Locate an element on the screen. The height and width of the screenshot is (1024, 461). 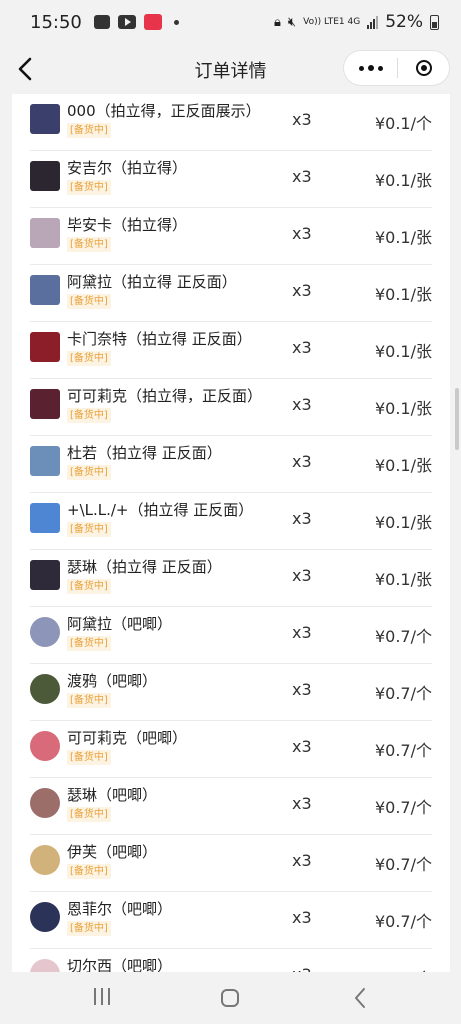
order-item-row: 瑟琳（吧唧） [备货中] x3 ¥0.7/个 is located at coordinates (231, 806).